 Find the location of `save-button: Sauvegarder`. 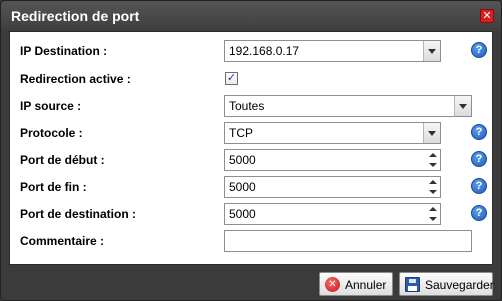

save-button: Sauvegarder is located at coordinates (446, 284).